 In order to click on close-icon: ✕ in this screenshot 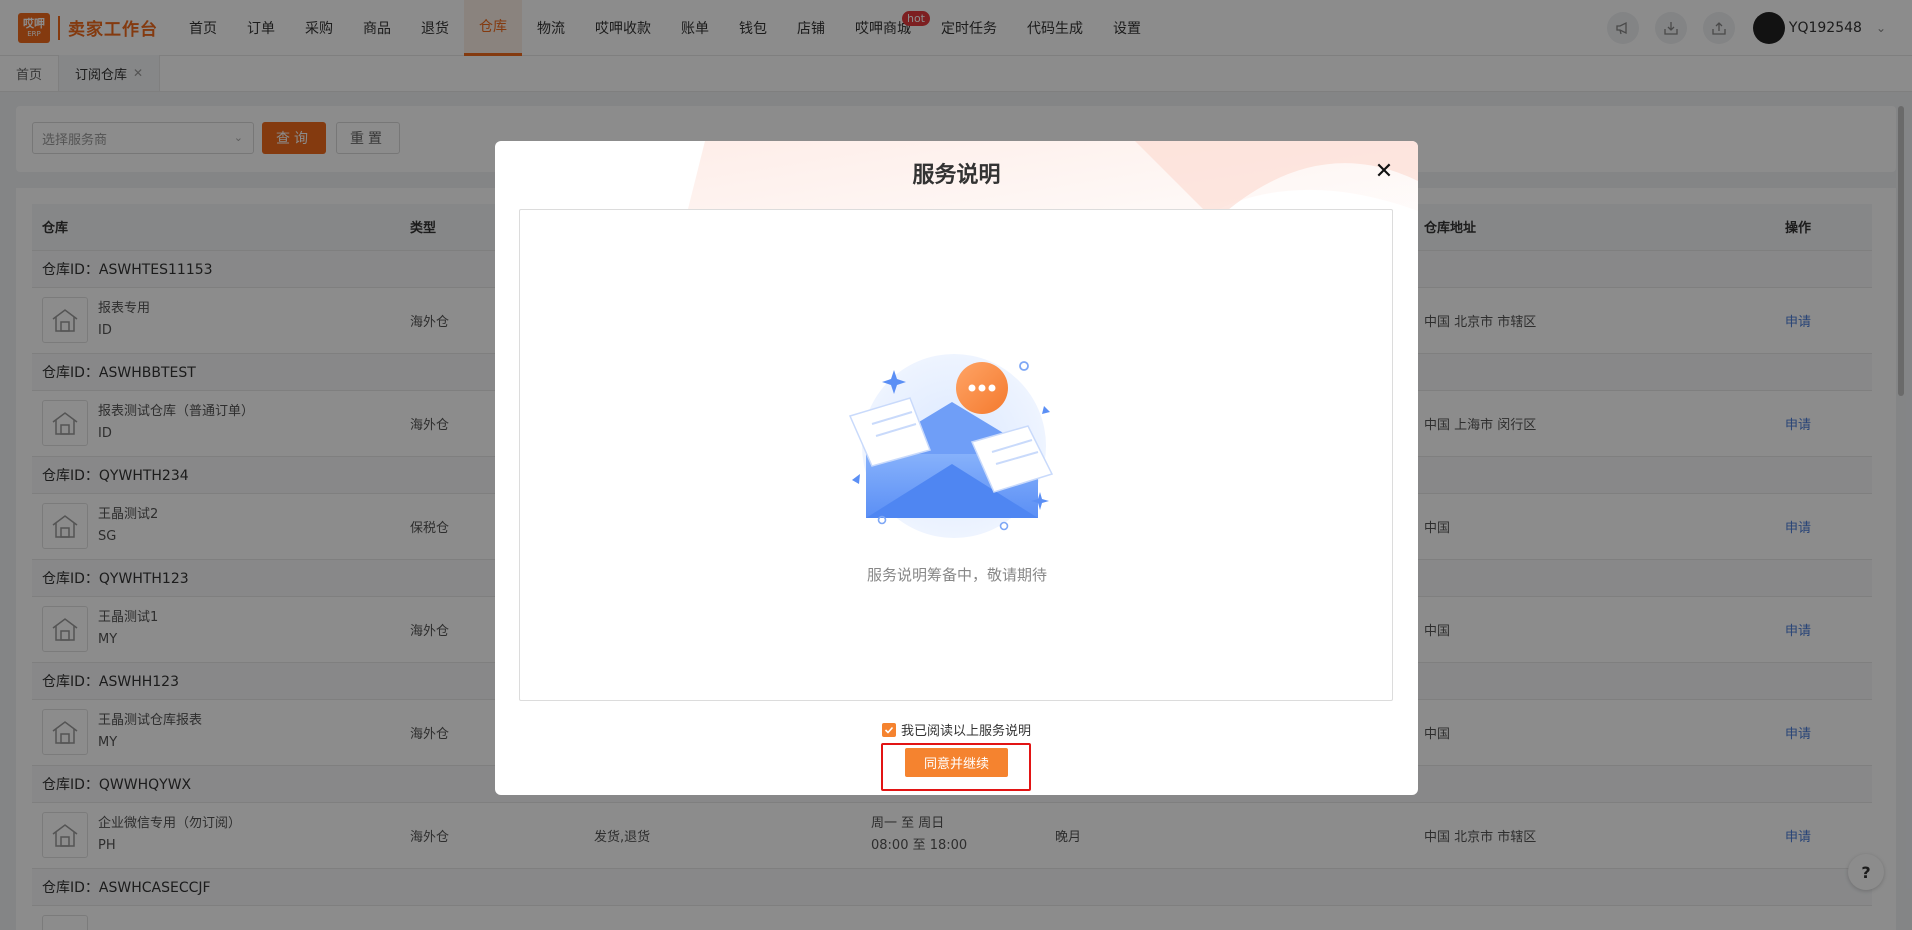, I will do `click(1384, 171)`.